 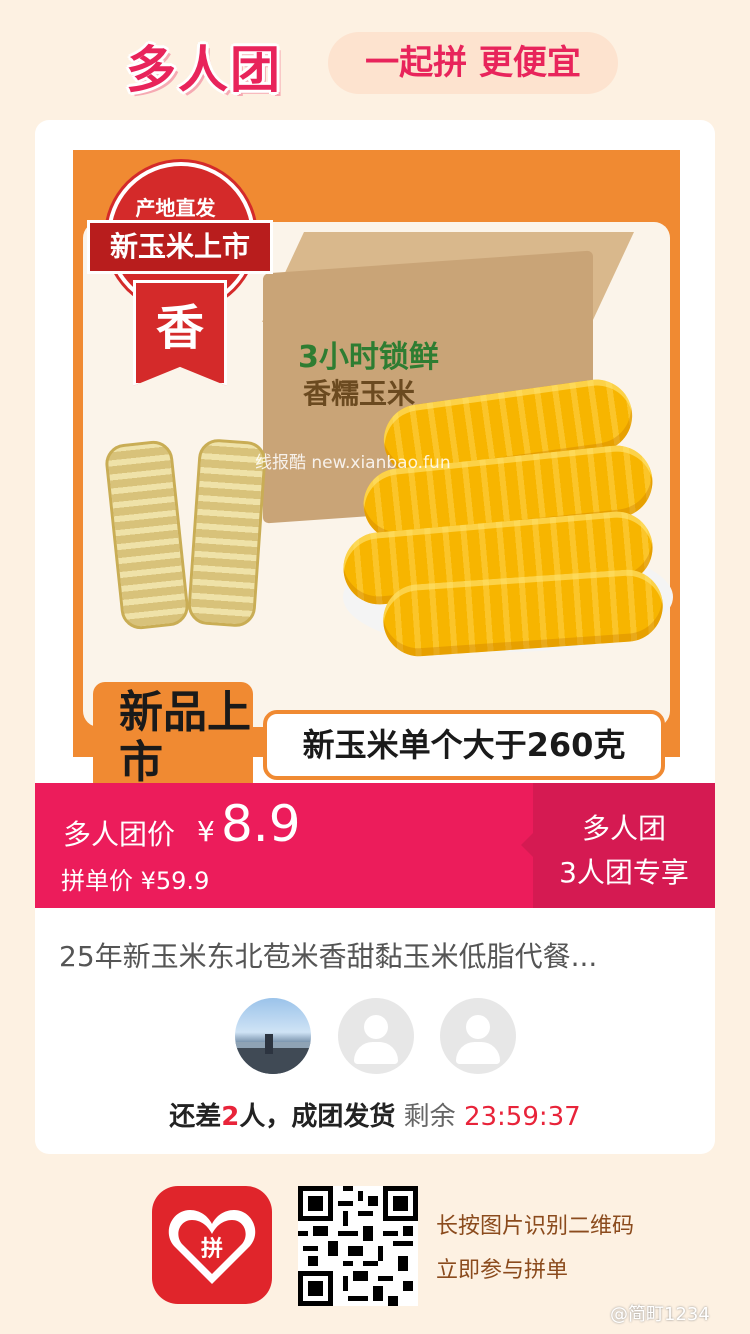 I want to click on member-avatar, so click(x=273, y=1036).